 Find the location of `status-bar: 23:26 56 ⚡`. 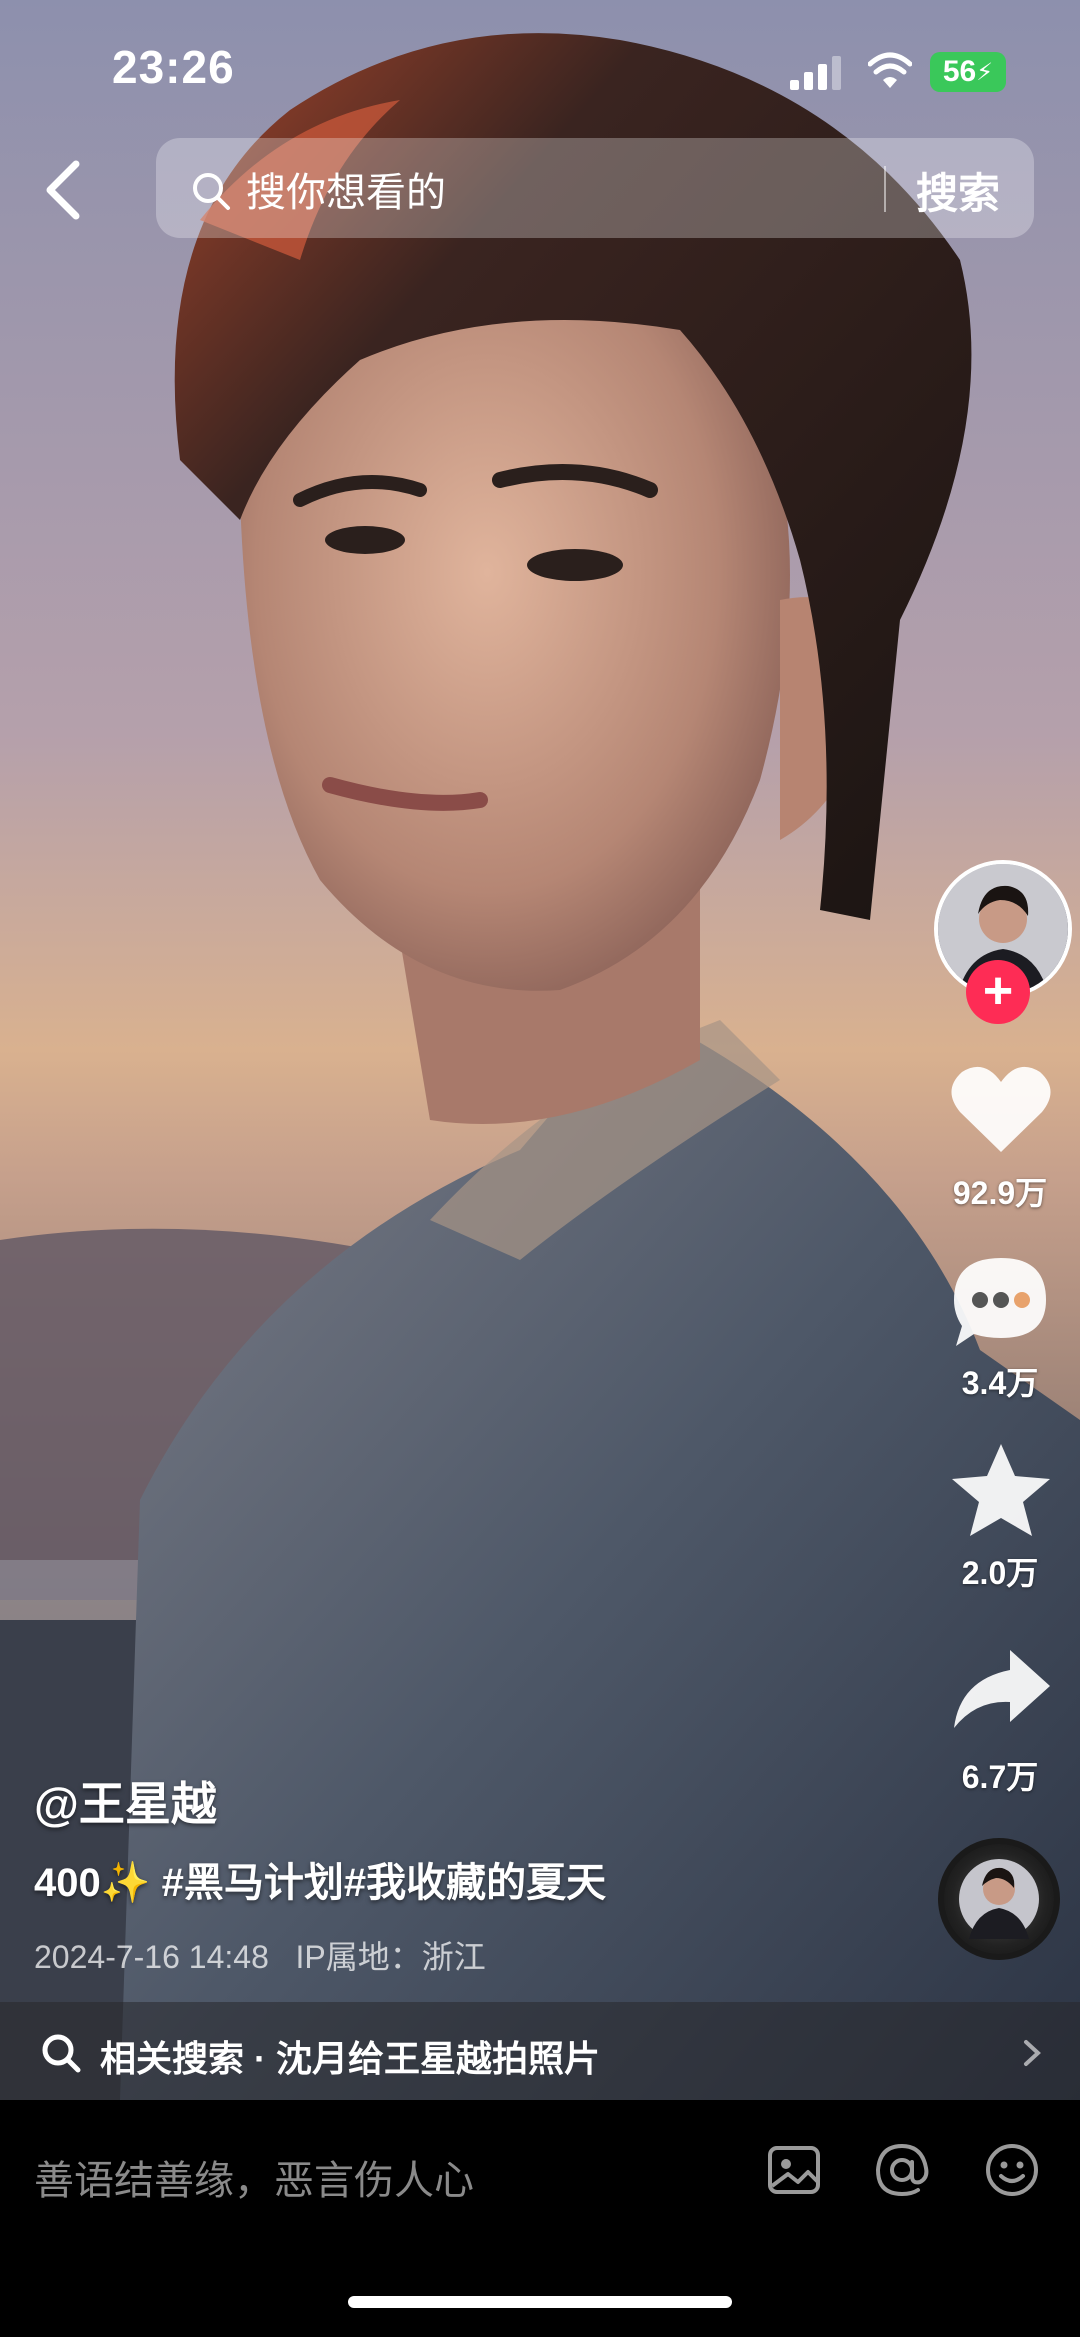

status-bar: 23:26 56 ⚡ is located at coordinates (540, 60).